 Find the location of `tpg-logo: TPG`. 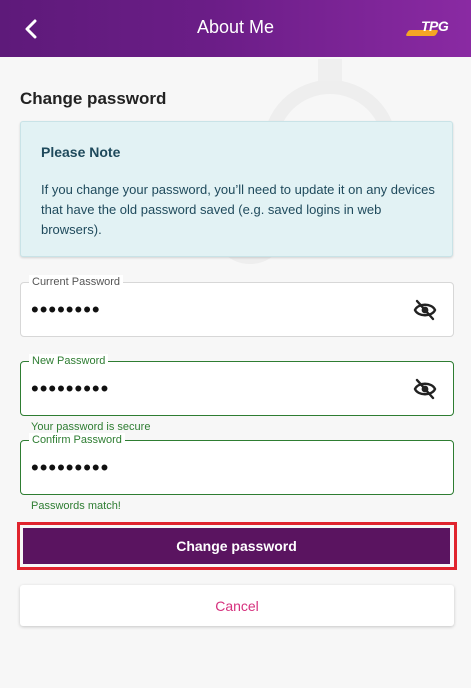

tpg-logo: TPG is located at coordinates (430, 29).